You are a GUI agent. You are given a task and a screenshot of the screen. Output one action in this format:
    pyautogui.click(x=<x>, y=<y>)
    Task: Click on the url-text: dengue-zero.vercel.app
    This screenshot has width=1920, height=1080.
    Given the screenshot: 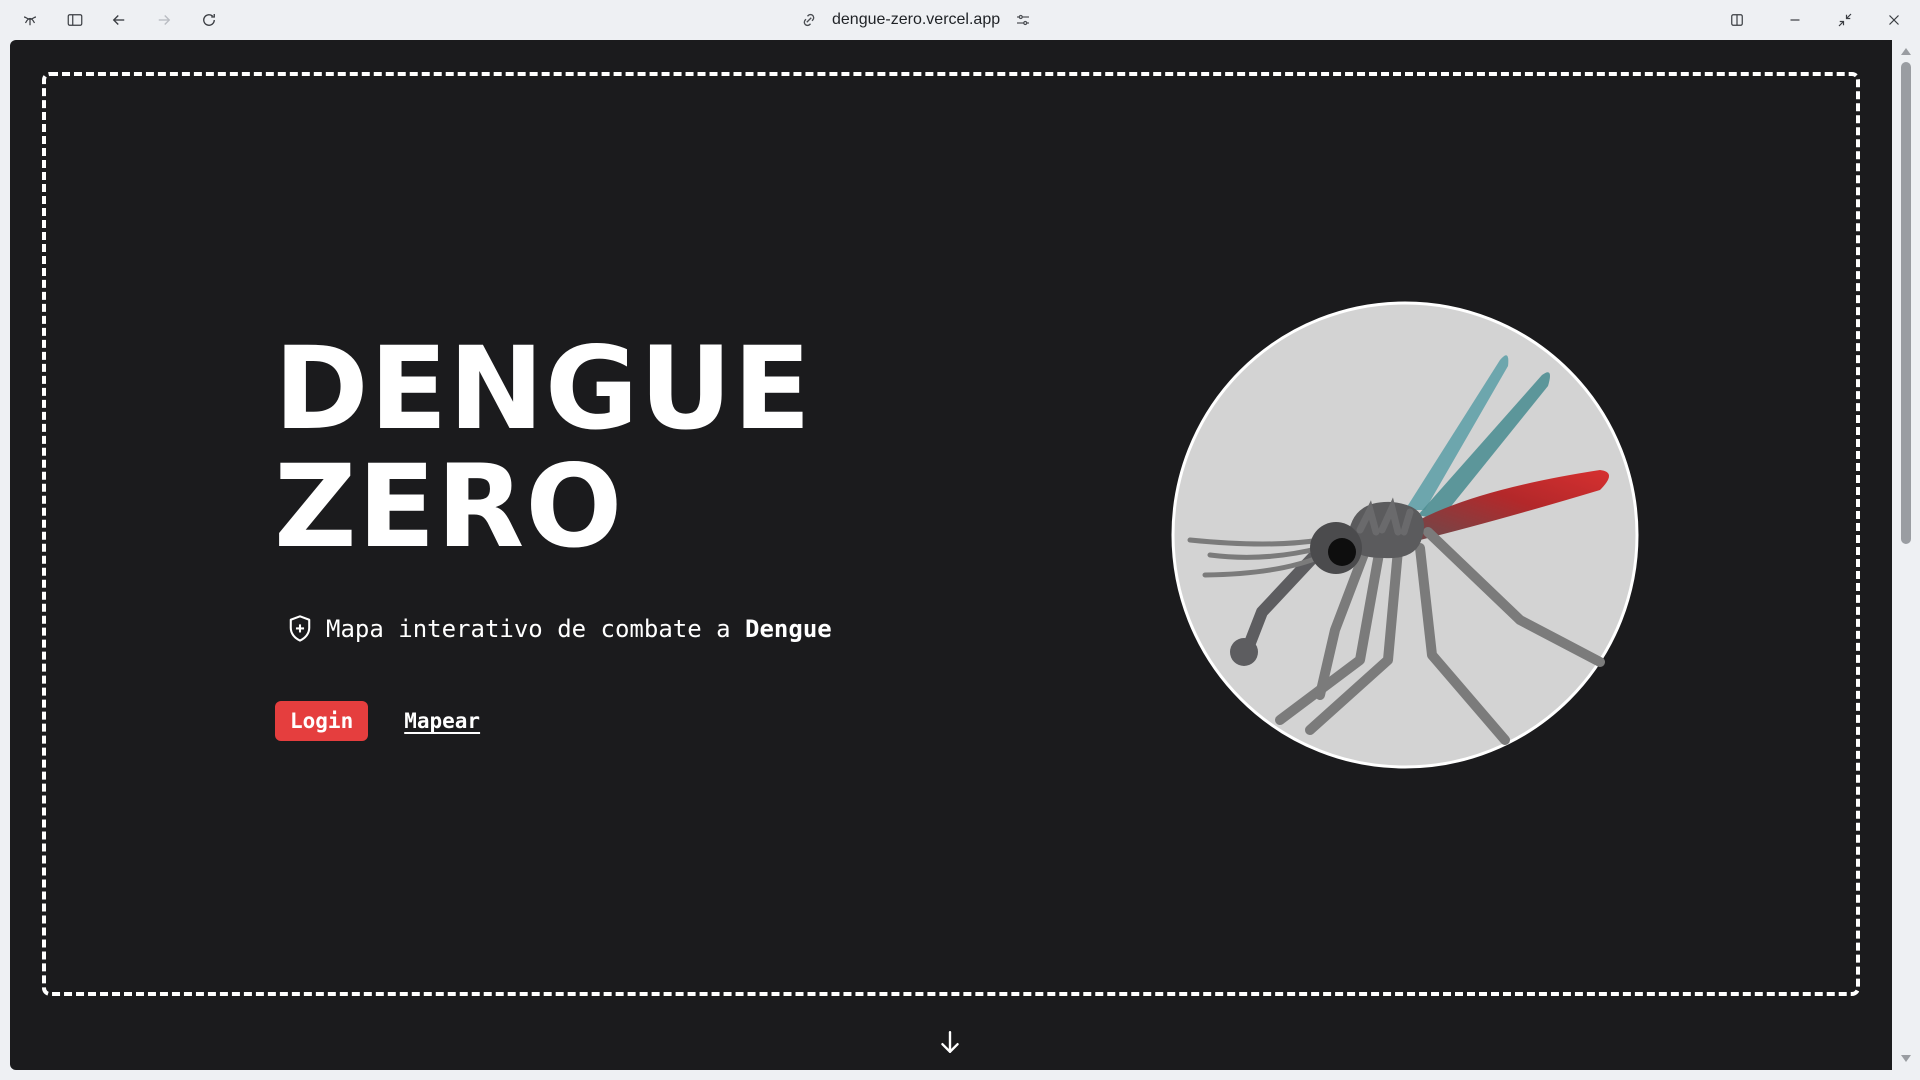 What is the action you would take?
    pyautogui.click(x=916, y=20)
    